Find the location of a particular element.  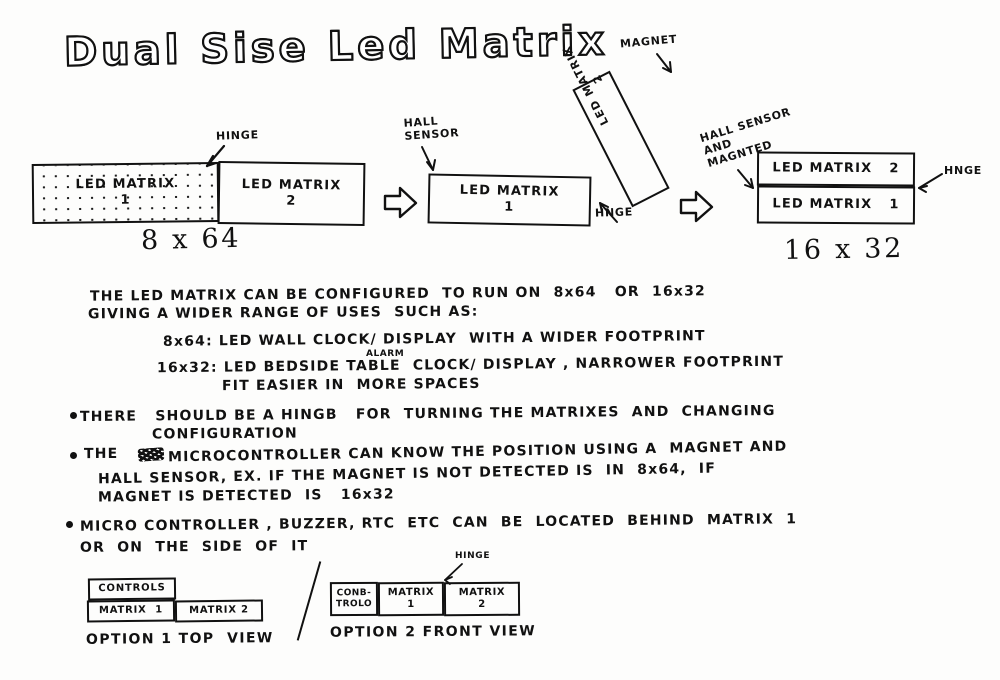

magnet-arrow-icon is located at coordinates (664, 63).